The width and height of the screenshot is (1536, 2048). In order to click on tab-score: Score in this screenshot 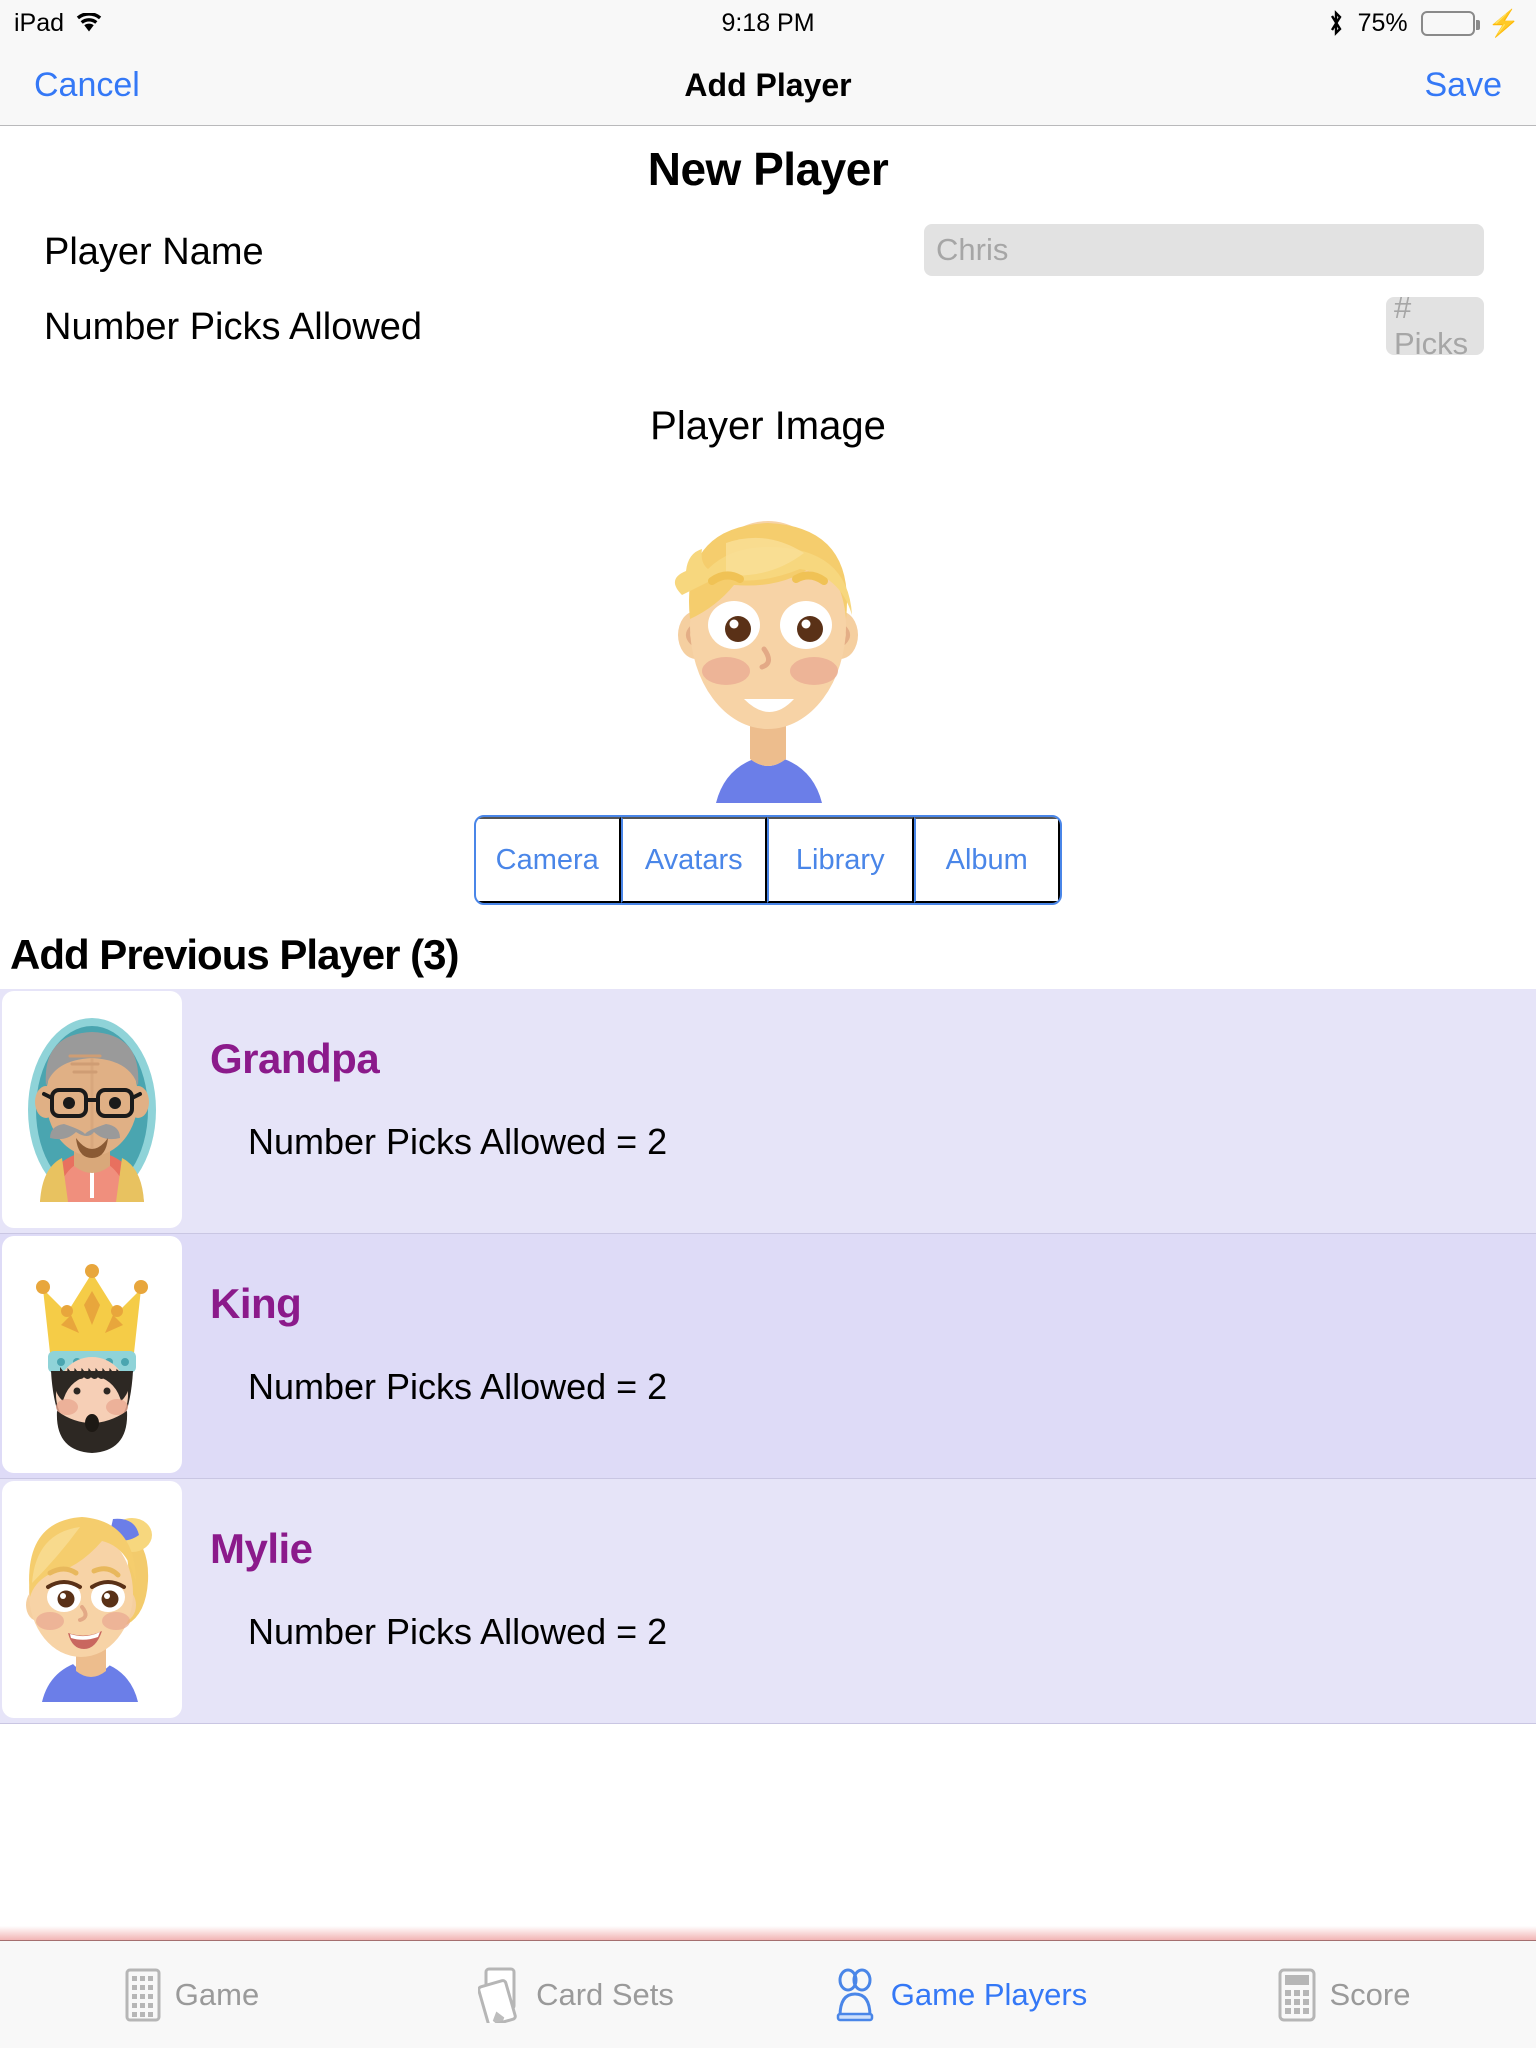, I will do `click(1344, 1995)`.